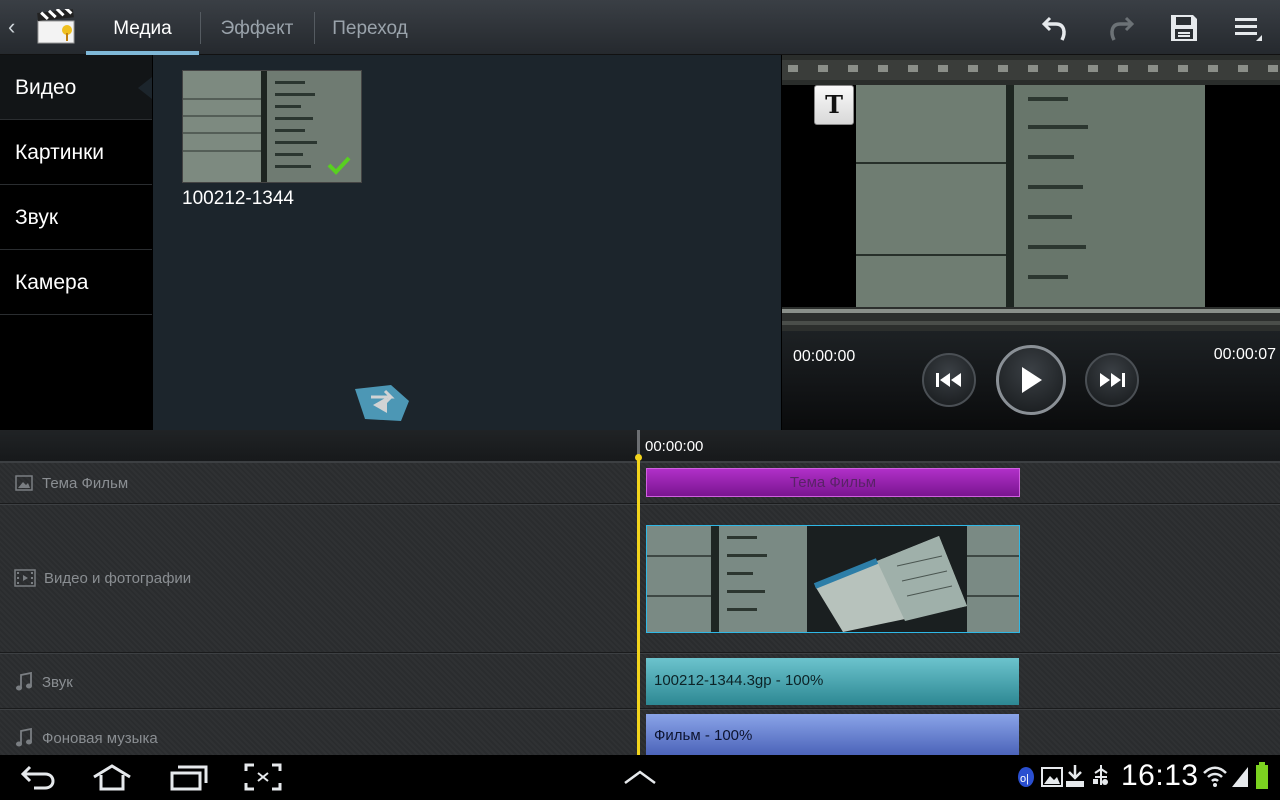  I want to click on track-label-text: Фоновая музыка, so click(100, 738).